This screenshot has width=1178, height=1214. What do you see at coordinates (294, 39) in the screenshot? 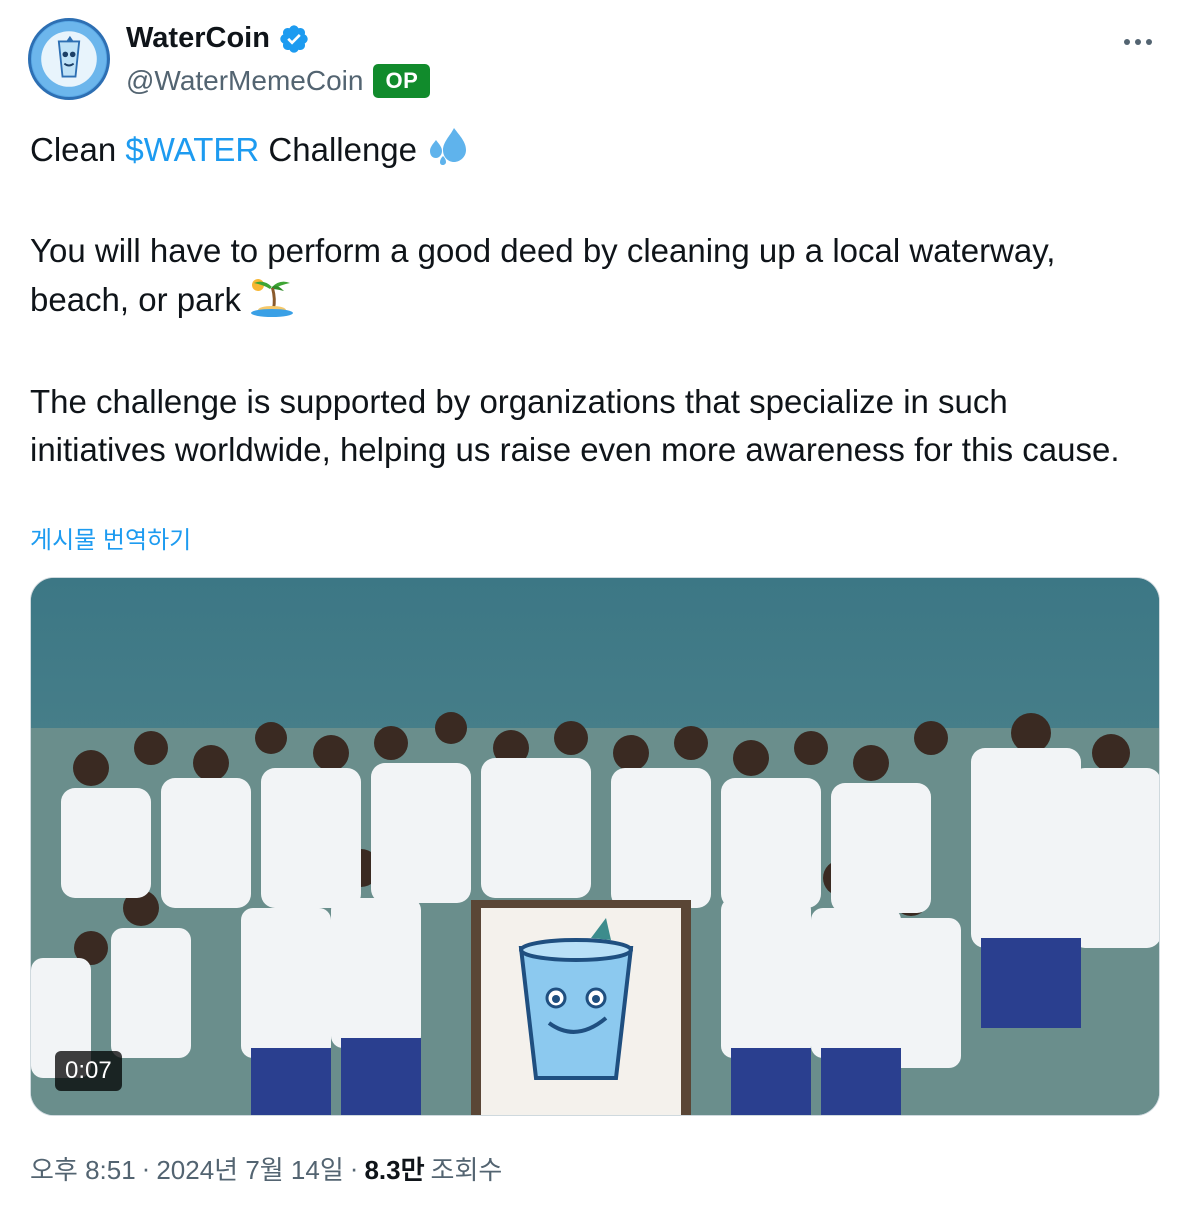
I see `verified-badge-icon` at bounding box center [294, 39].